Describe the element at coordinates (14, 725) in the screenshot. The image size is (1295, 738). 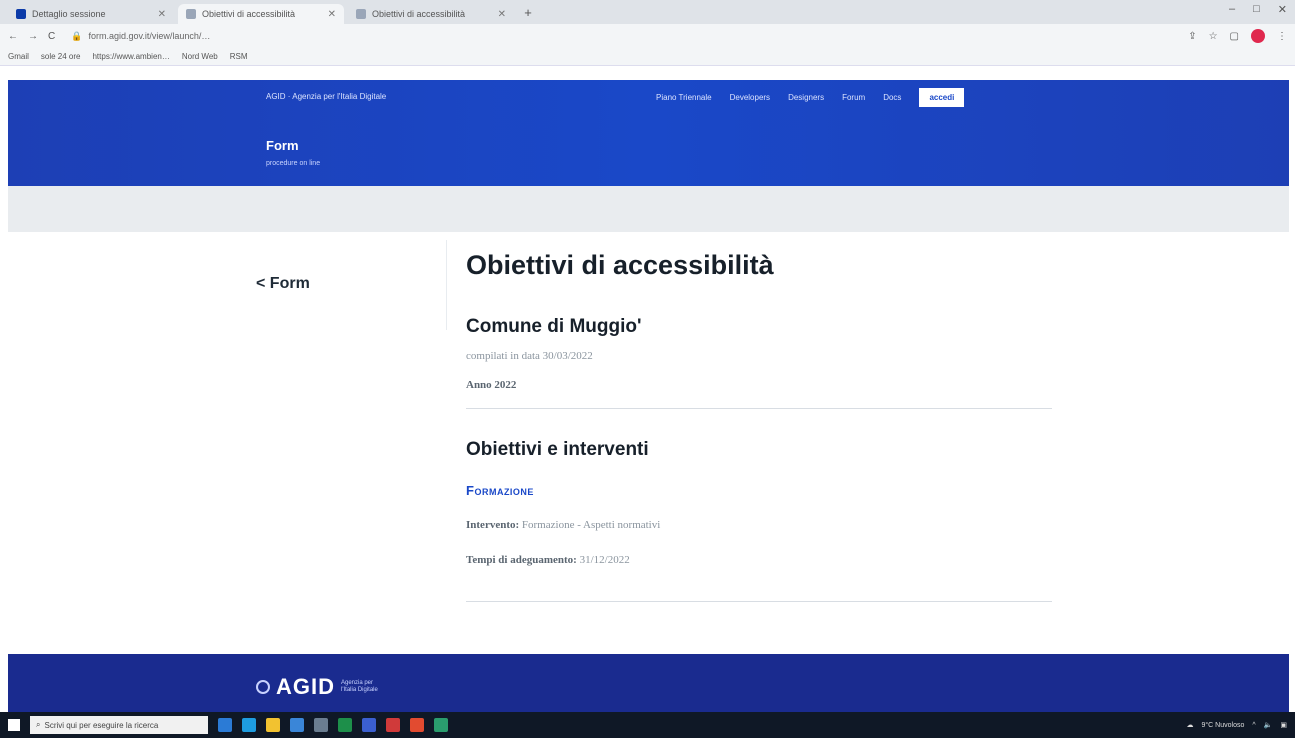
I see `windows-start-icon` at that location.